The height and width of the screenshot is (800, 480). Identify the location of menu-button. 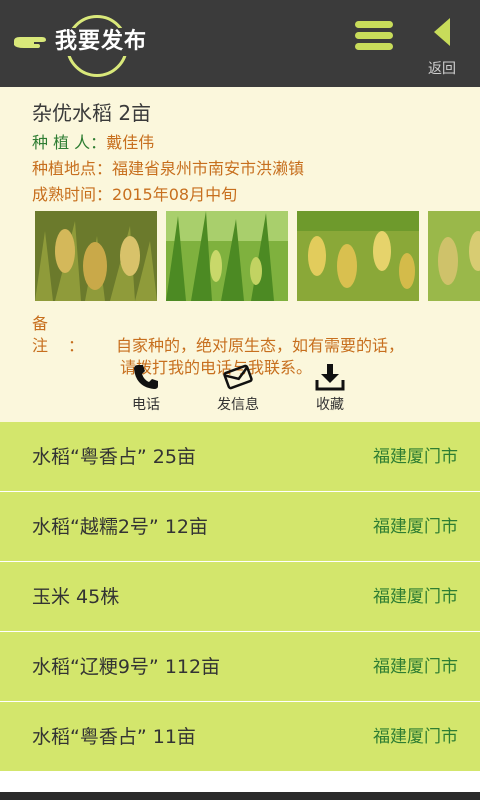
(374, 36).